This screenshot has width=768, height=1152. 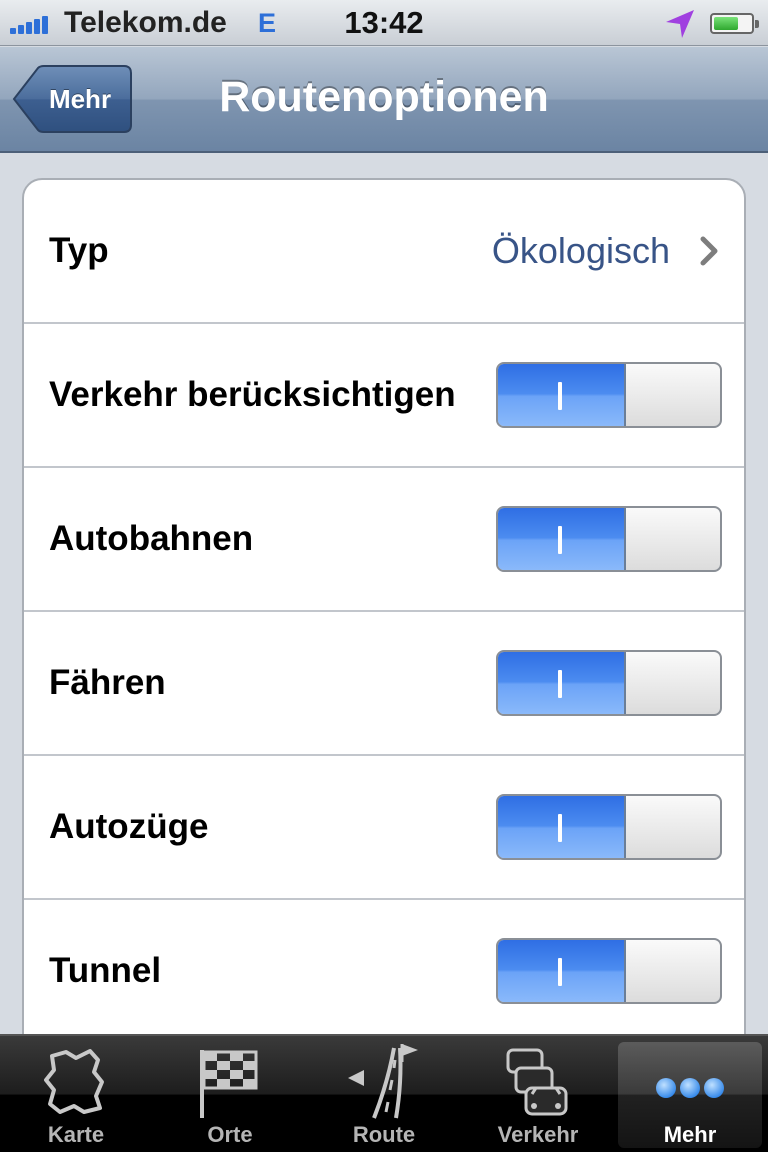 I want to click on road-route-icon, so click(x=383, y=1081).